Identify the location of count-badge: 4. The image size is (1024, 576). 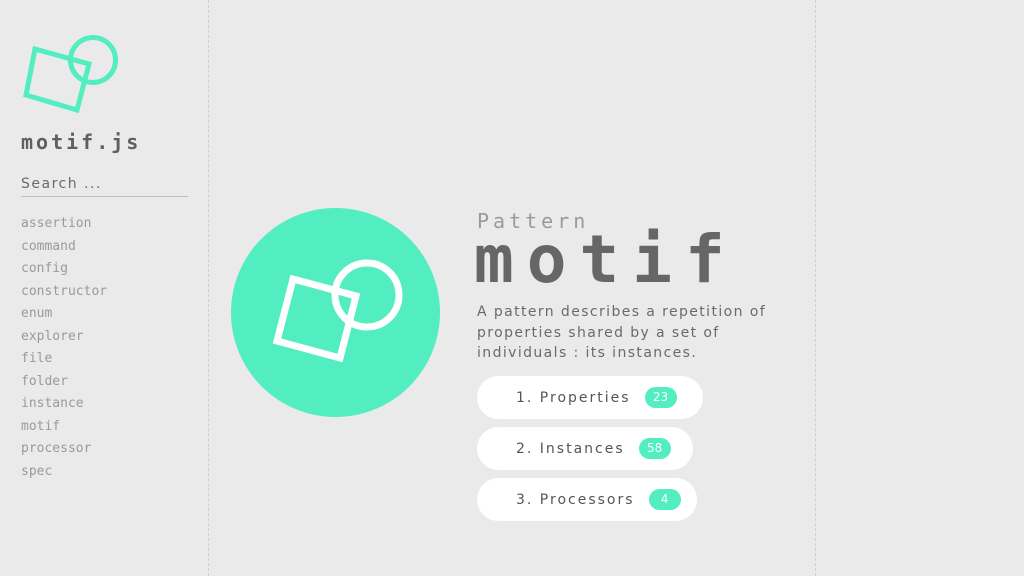
(664, 499).